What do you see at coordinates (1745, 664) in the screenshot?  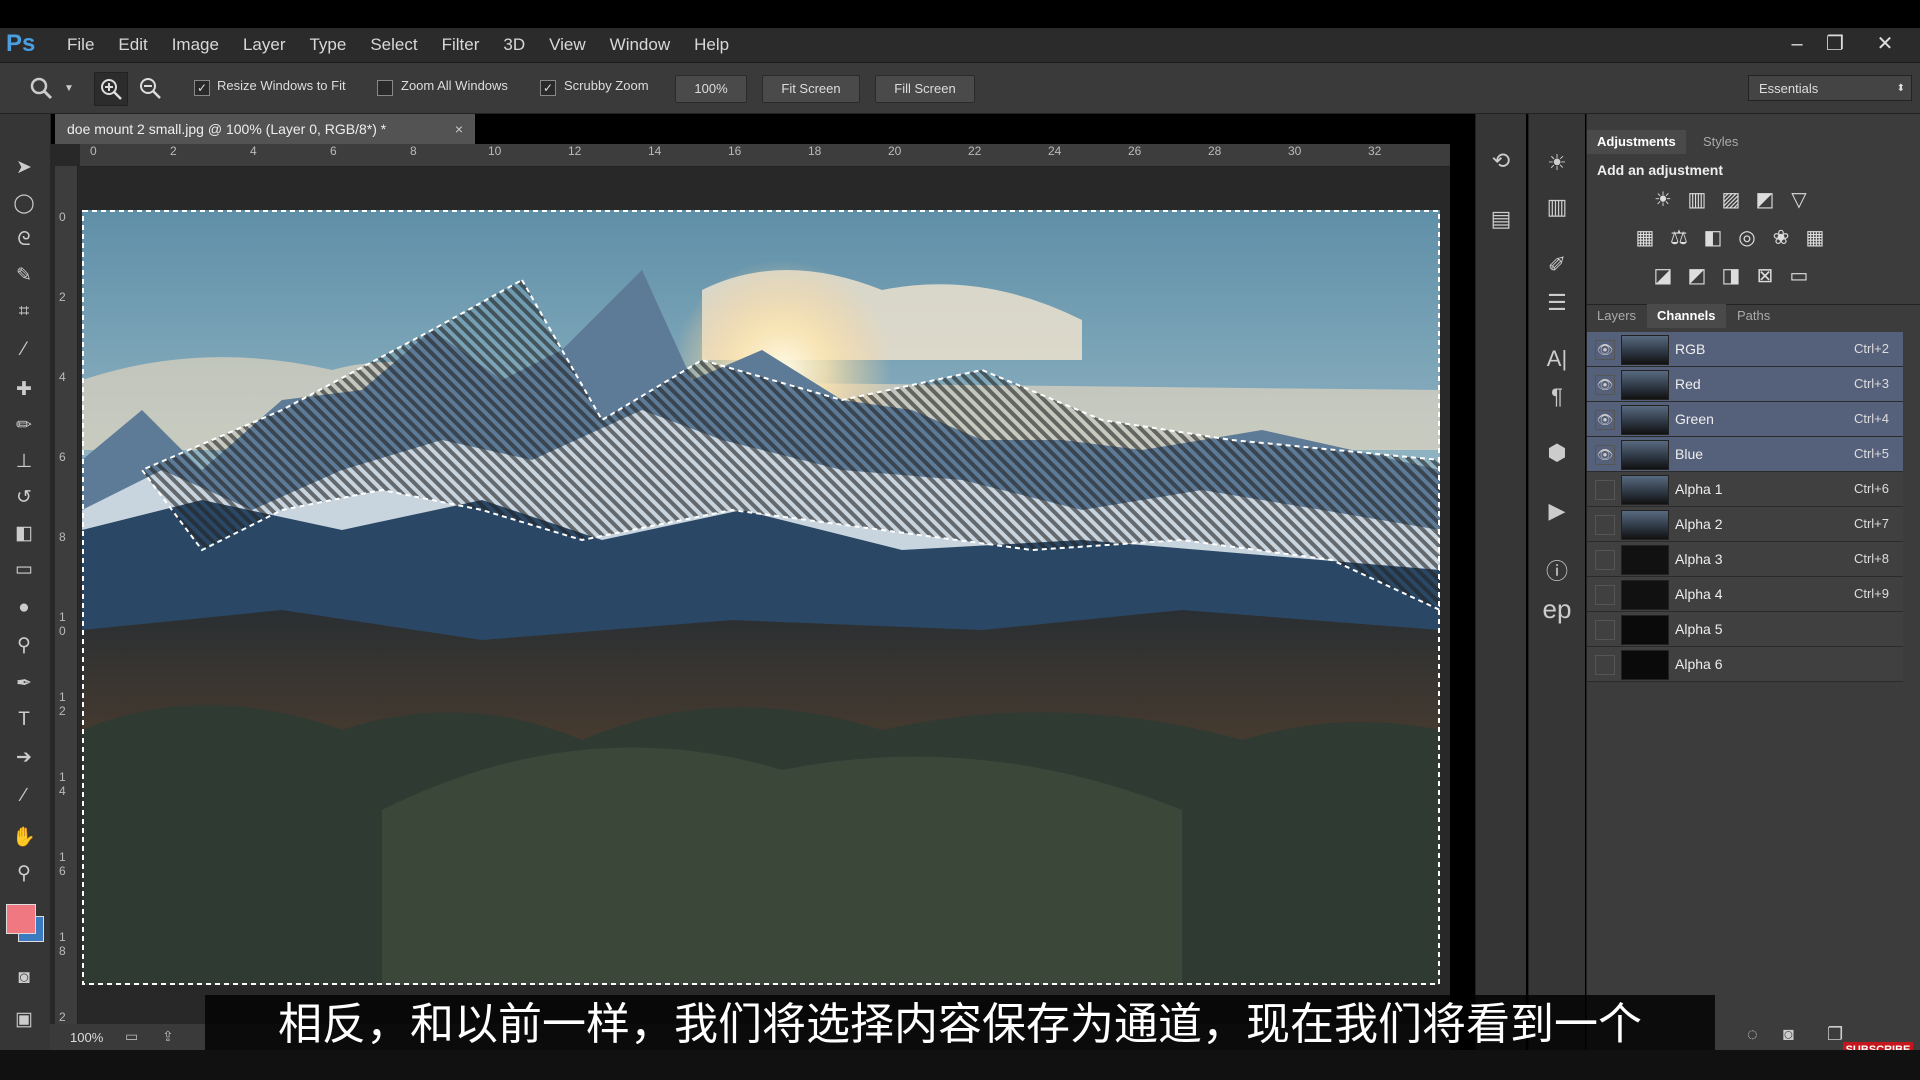 I see `channel-row-alpha-6: Alpha 6` at bounding box center [1745, 664].